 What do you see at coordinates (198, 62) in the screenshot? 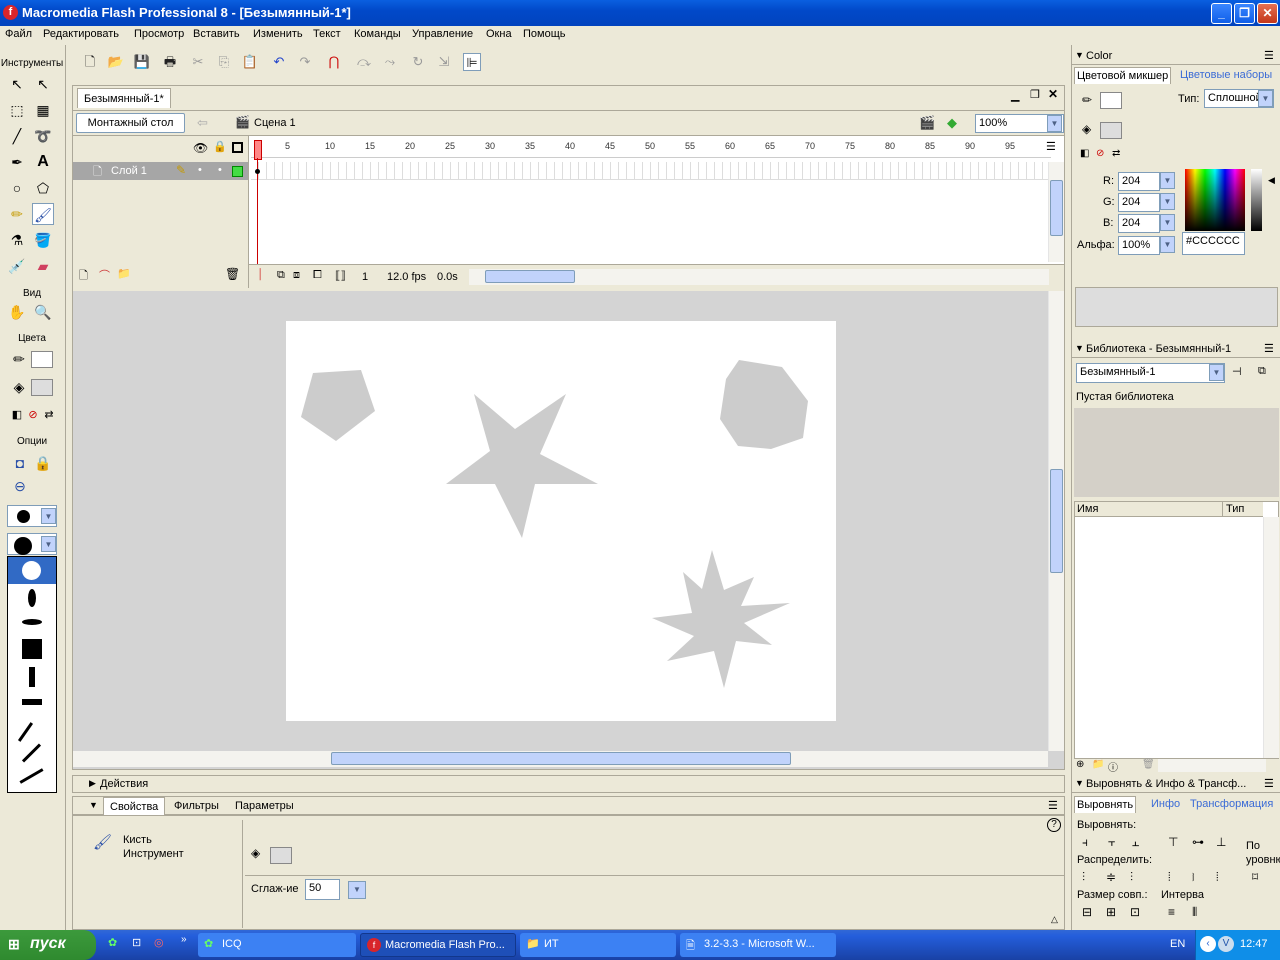
I see `cut-icon: ✂` at bounding box center [198, 62].